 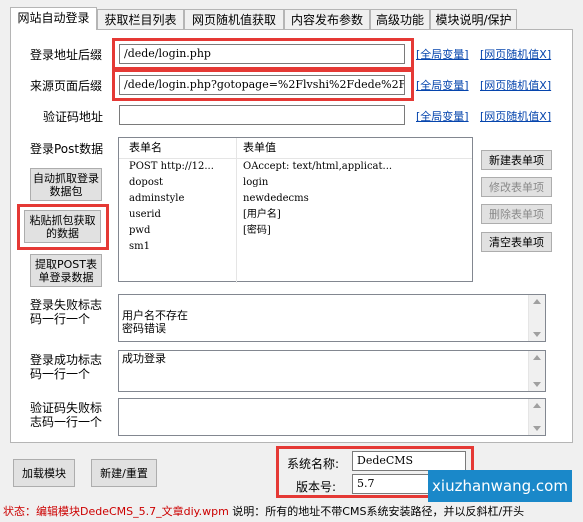 What do you see at coordinates (66, 55) in the screenshot?
I see `login-url-label: 登录地址后缀` at bounding box center [66, 55].